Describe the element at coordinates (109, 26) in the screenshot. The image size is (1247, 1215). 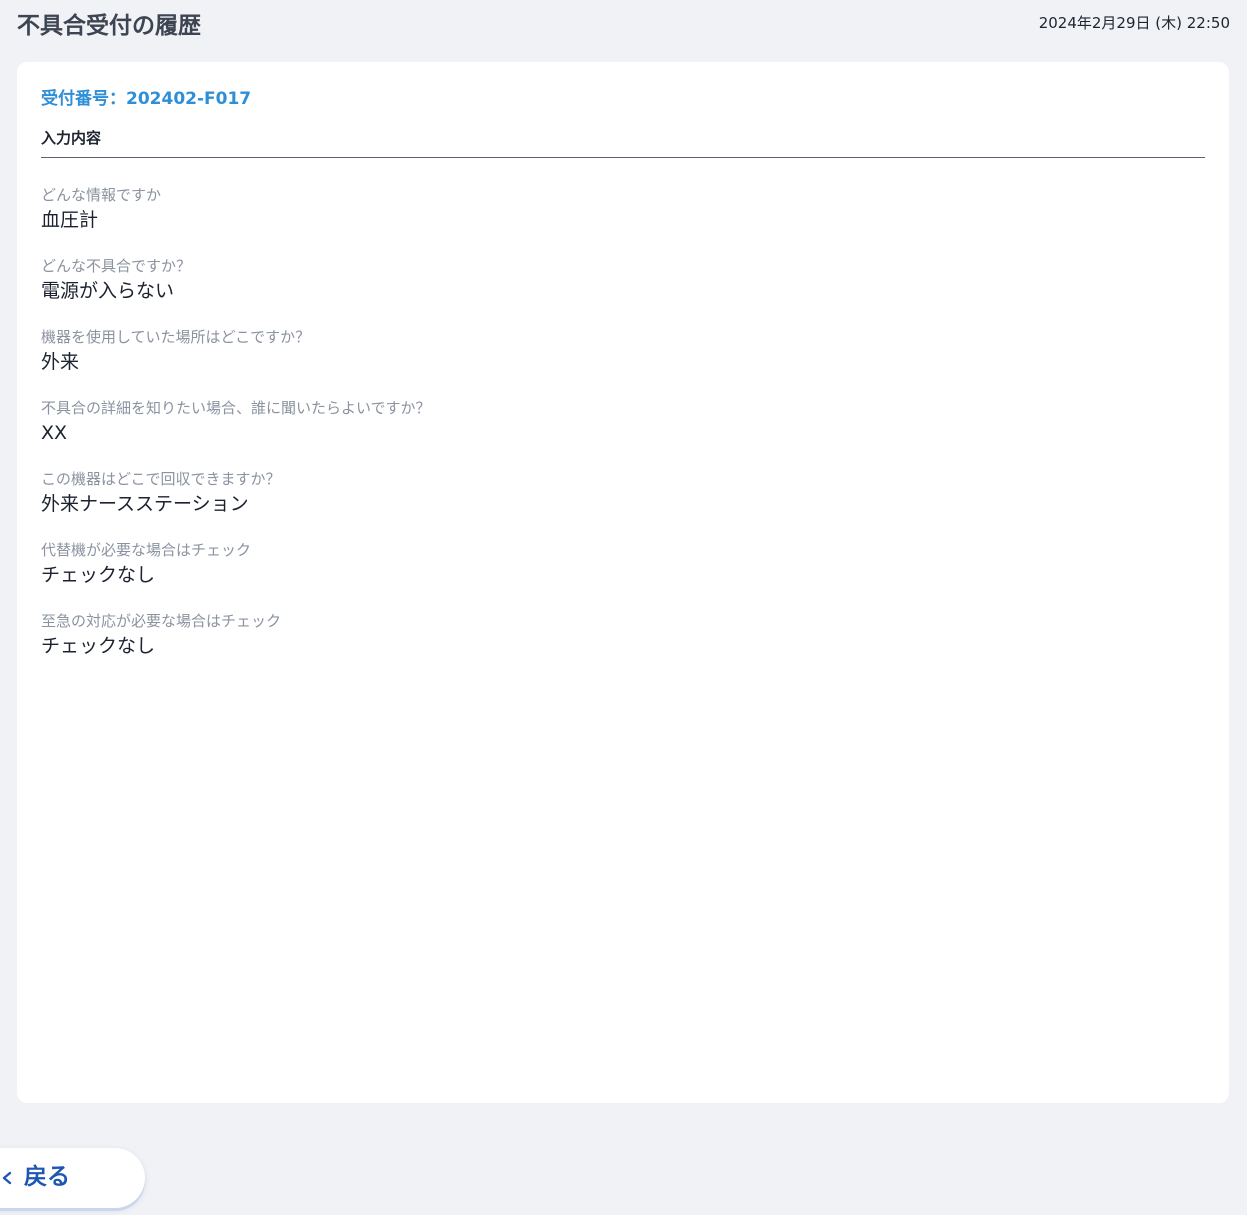
I see `page-title: 不具合受付の履歴` at that location.